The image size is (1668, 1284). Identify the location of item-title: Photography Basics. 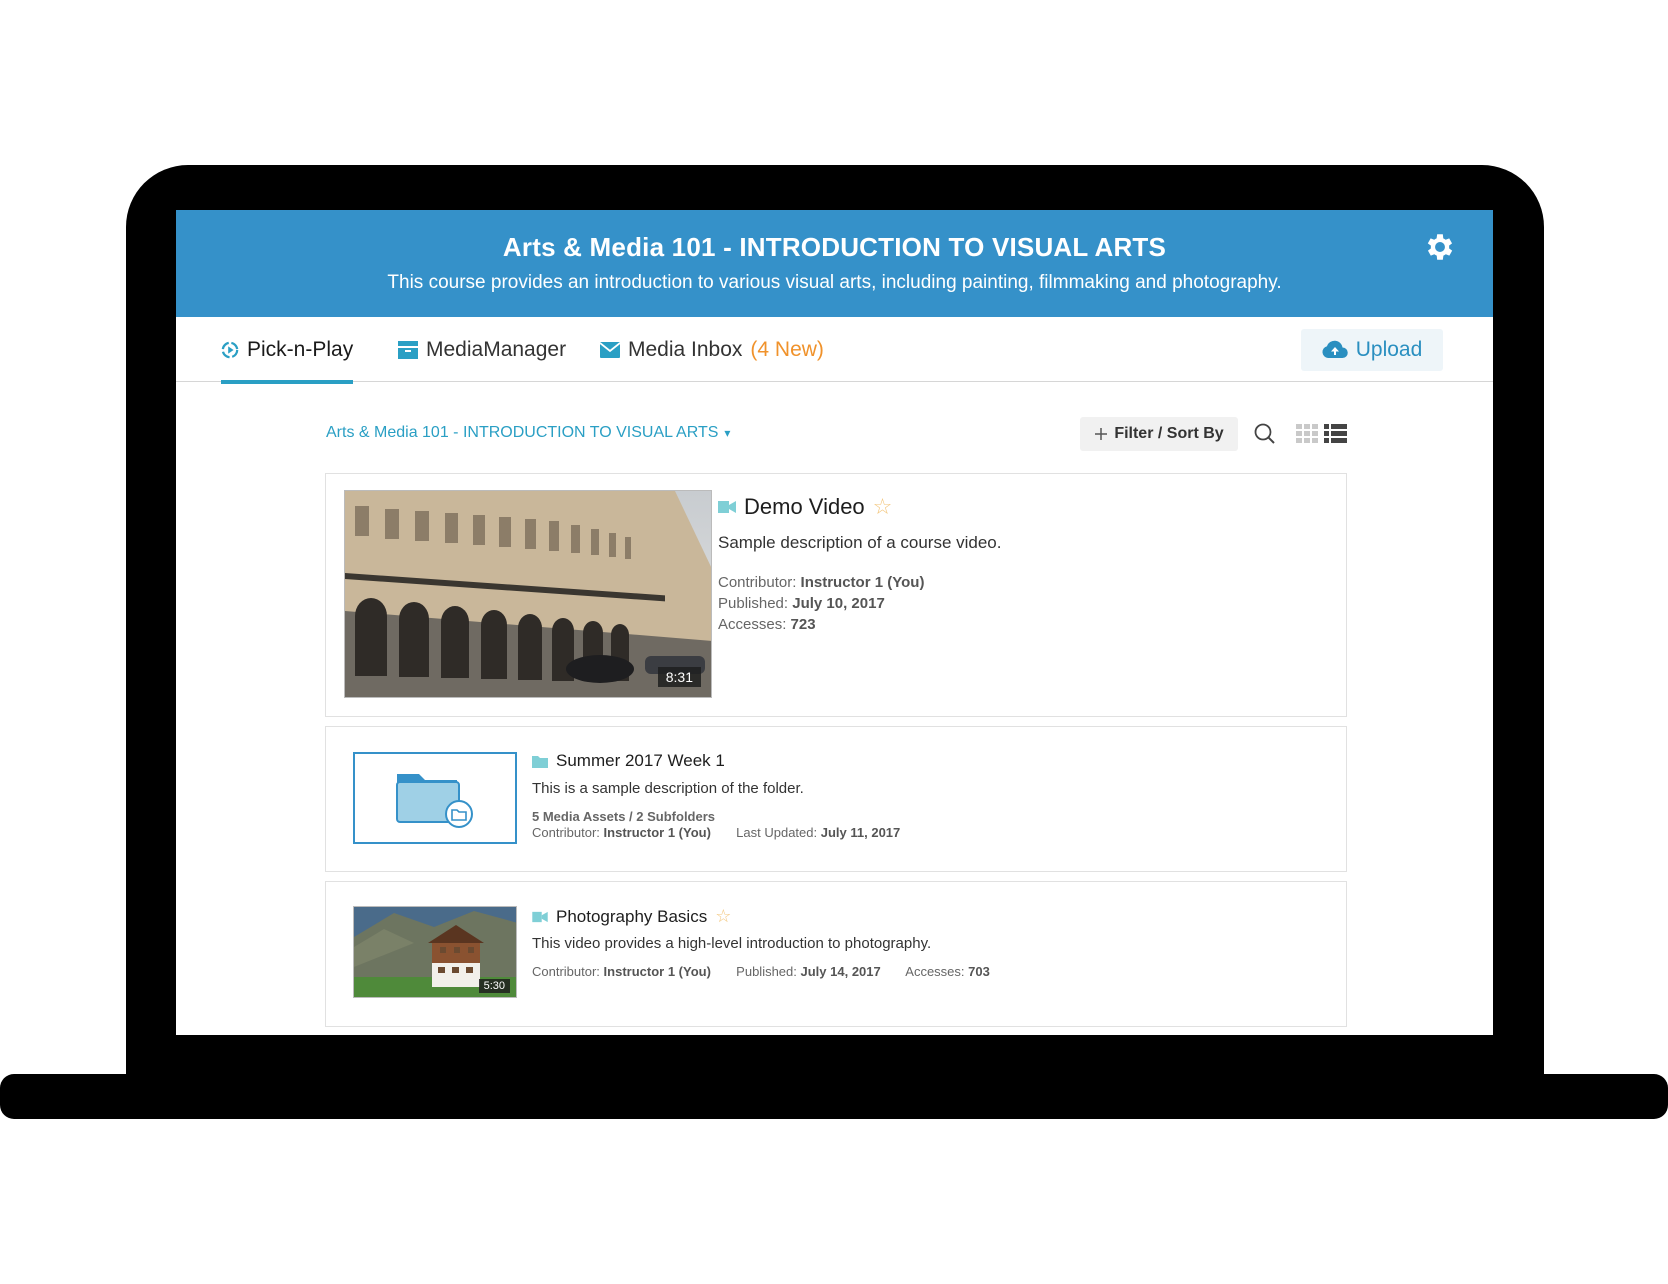
(631, 917).